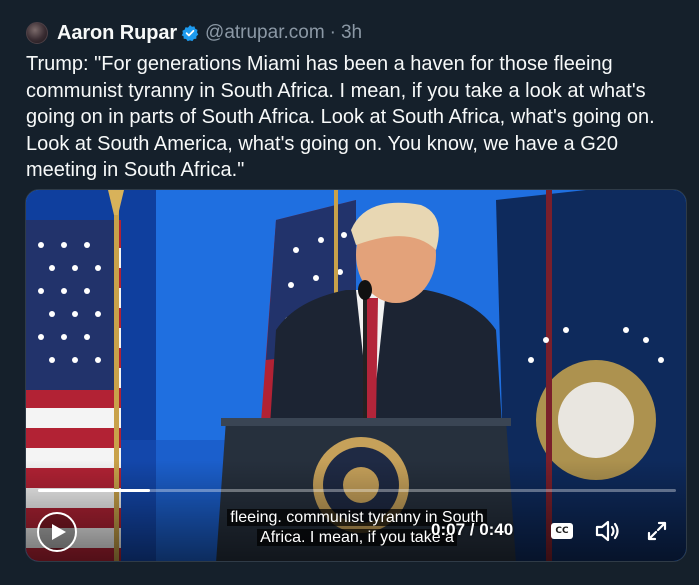  What do you see at coordinates (117, 33) in the screenshot?
I see `author-name: Aaron Rupar` at bounding box center [117, 33].